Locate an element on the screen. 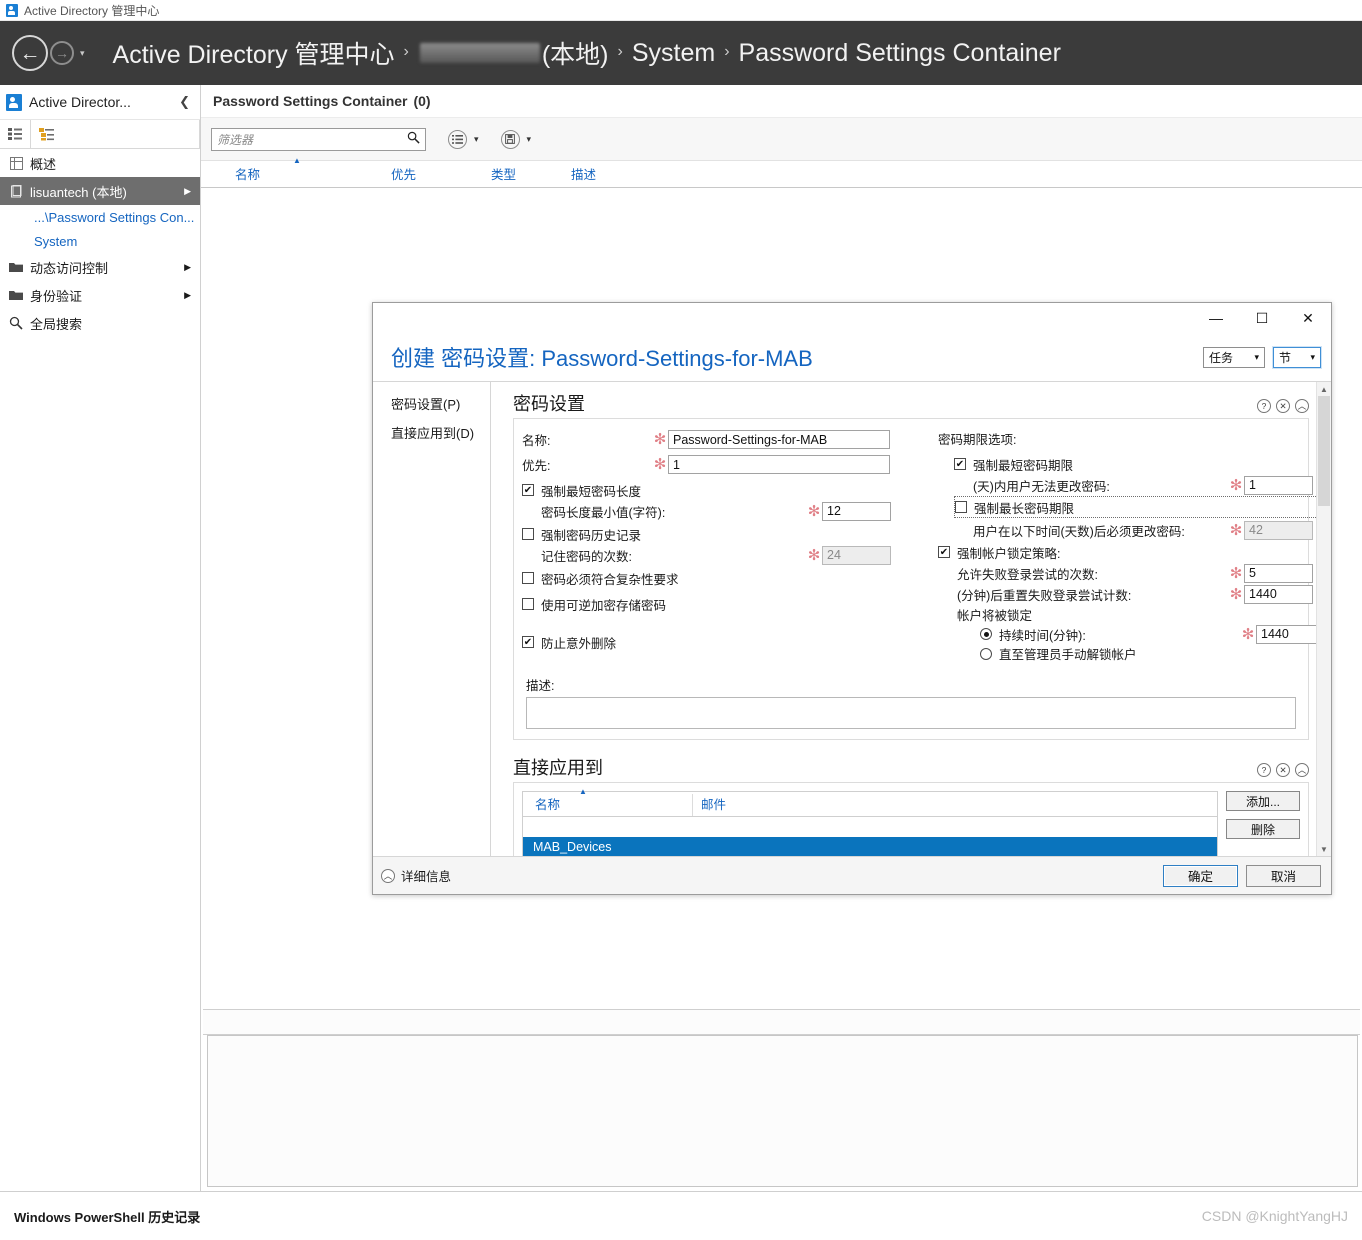 The image size is (1362, 1240). protect-from-deletion-checkbox-row: ✔ 防止意外删除 is located at coordinates (722, 642).